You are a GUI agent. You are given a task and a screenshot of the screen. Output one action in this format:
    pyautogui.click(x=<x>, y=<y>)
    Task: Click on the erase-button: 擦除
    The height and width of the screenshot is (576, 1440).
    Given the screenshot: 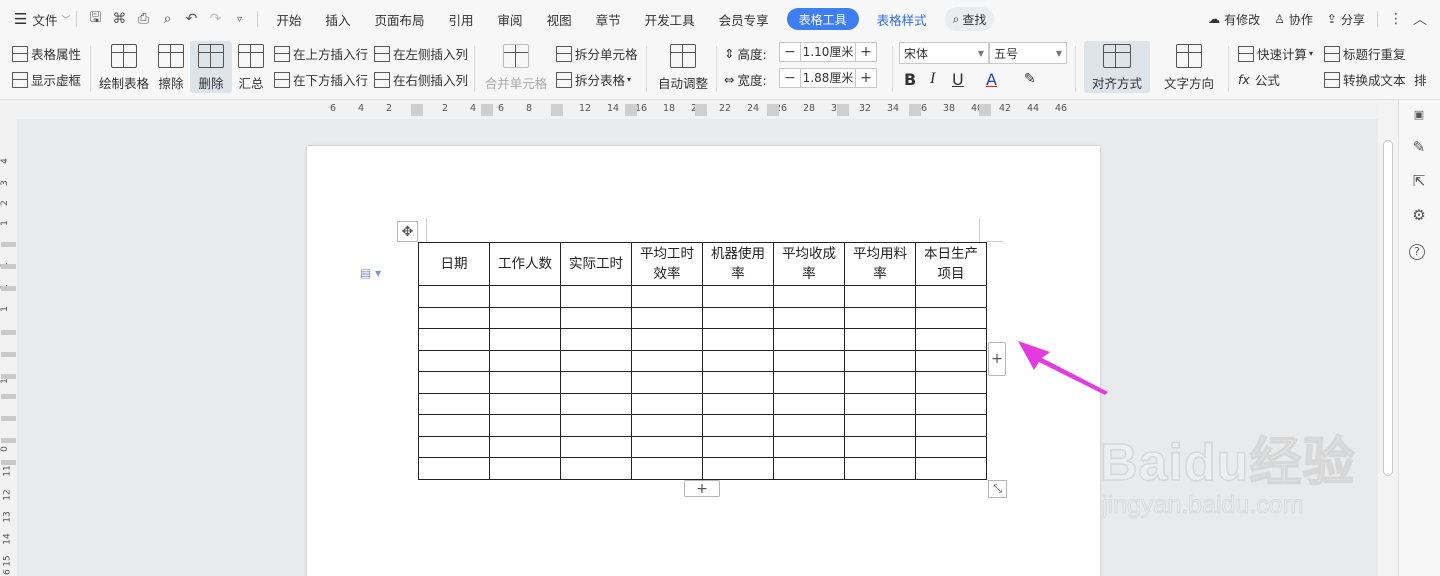 What is the action you would take?
    pyautogui.click(x=171, y=68)
    